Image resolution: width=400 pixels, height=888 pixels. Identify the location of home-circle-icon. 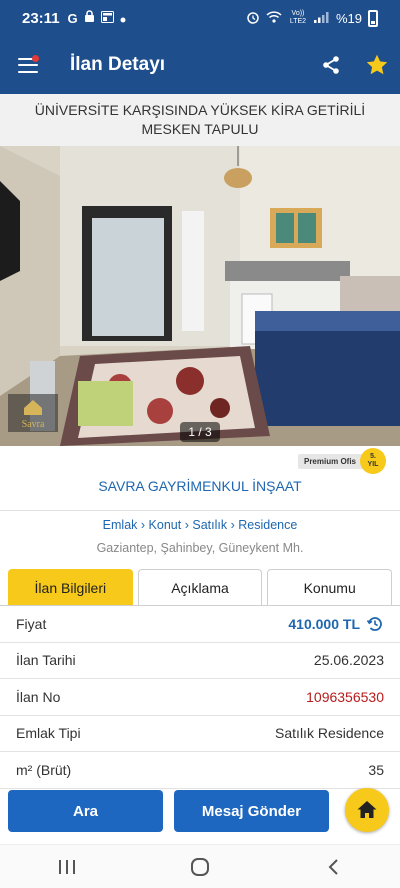
(199, 866).